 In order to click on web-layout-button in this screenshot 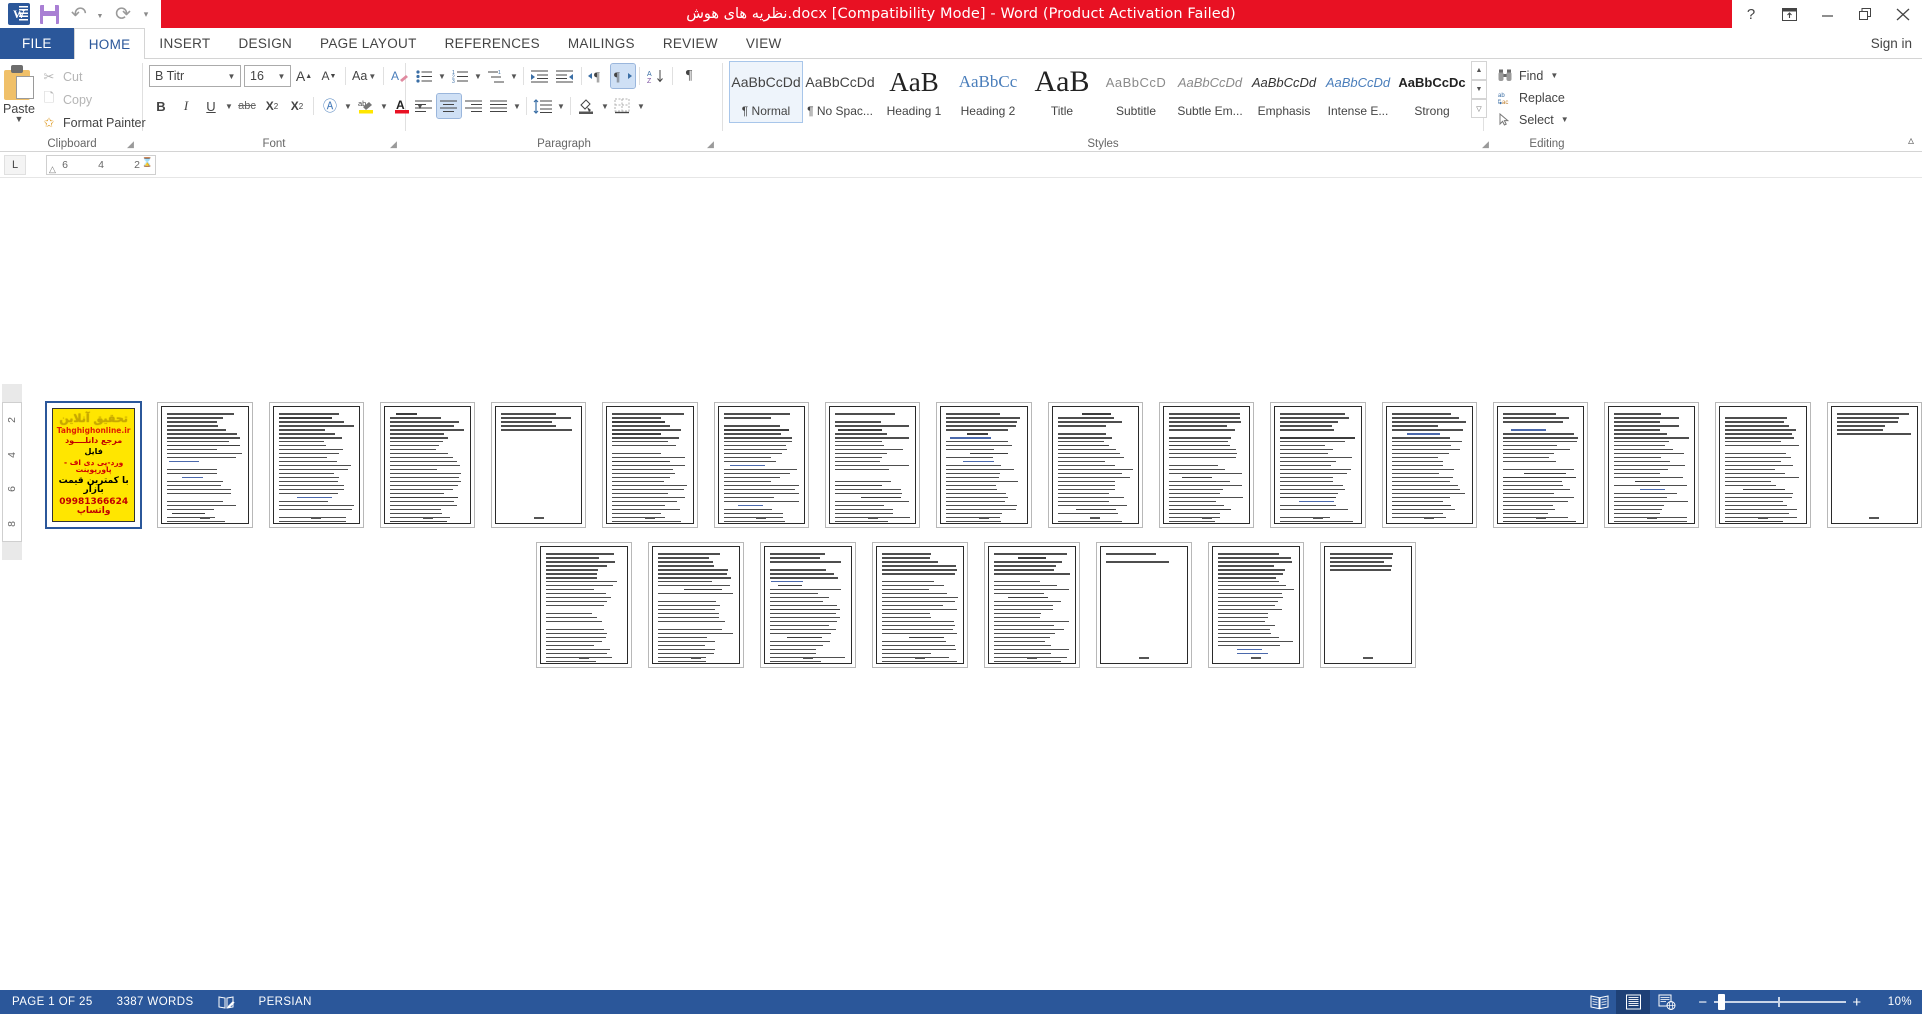, I will do `click(1667, 1002)`.